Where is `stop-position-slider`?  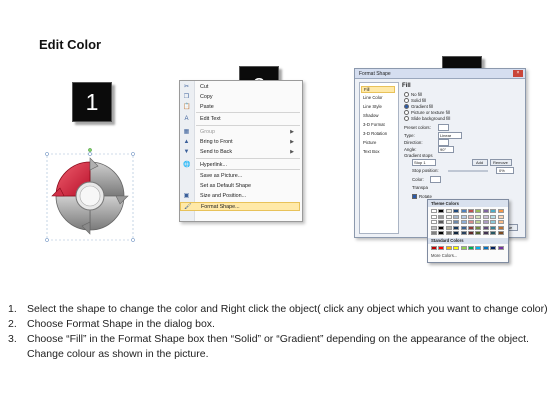 stop-position-slider is located at coordinates (468, 171).